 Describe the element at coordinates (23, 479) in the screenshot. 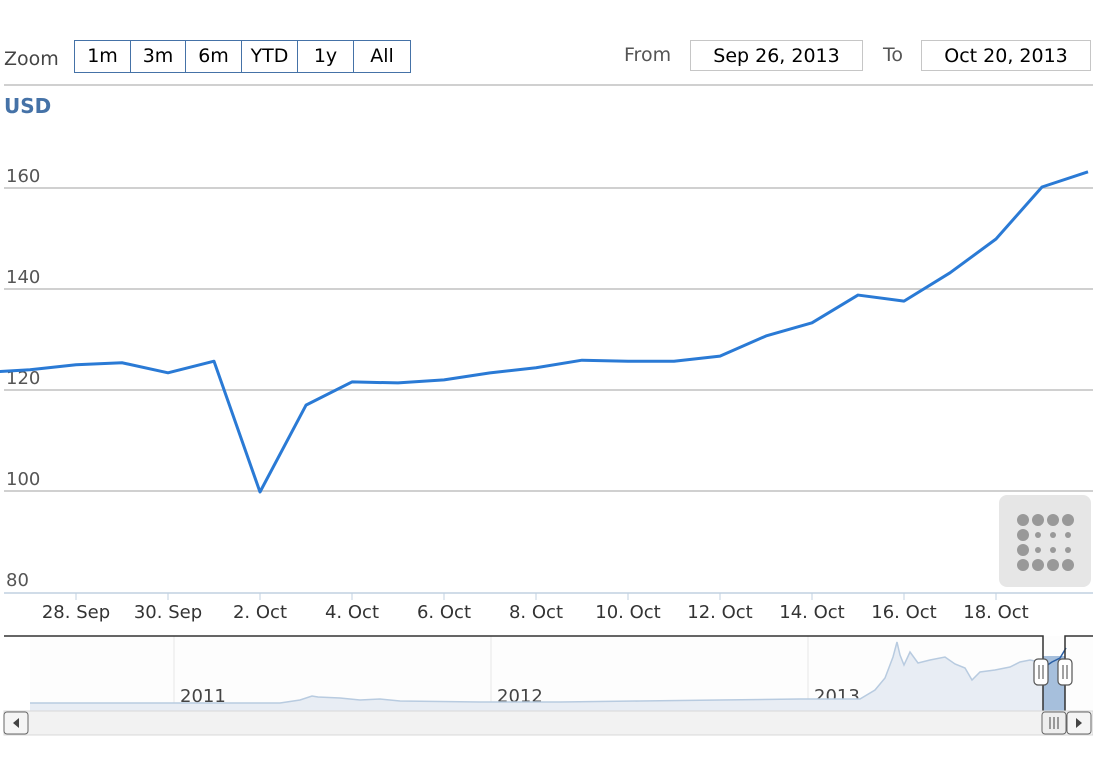

I see `y-tick-label: 100` at that location.